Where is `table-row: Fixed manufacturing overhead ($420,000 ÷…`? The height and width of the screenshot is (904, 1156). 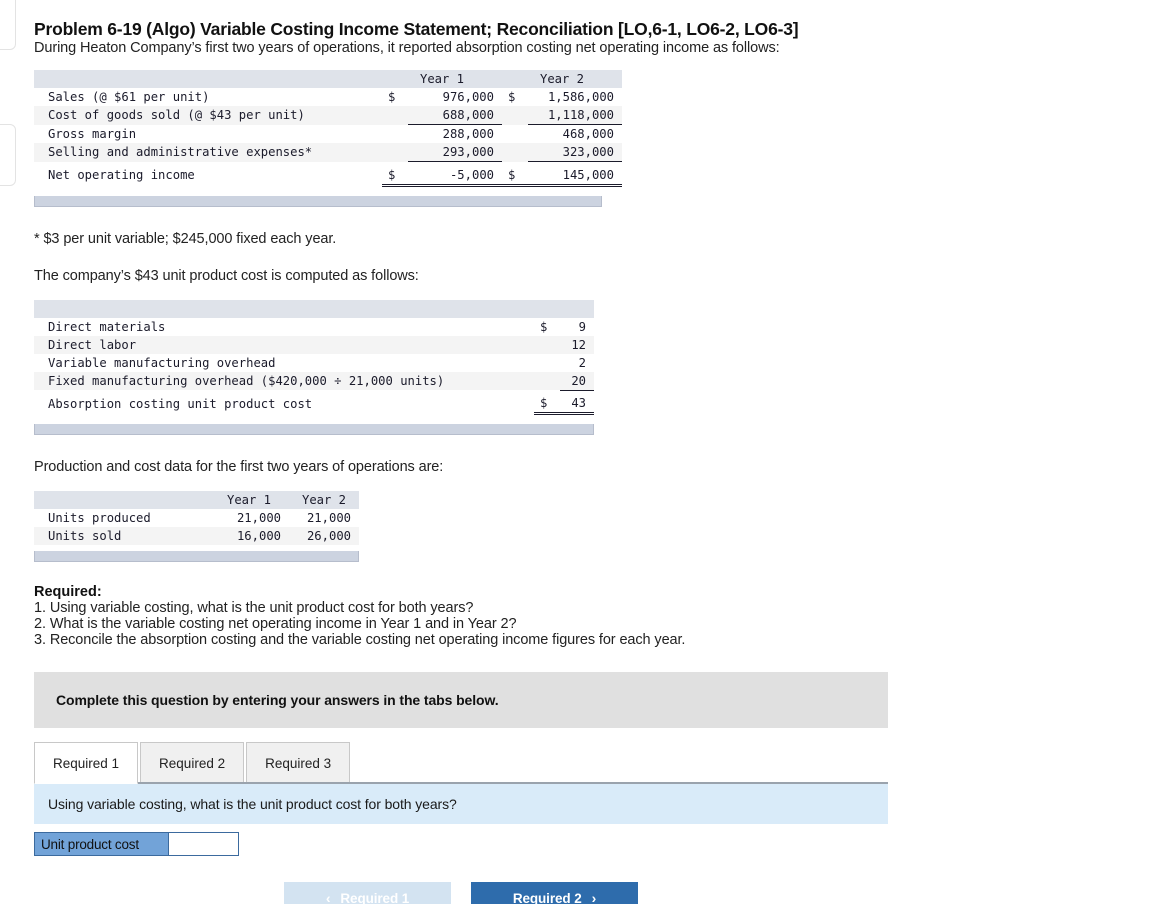 table-row: Fixed manufacturing overhead ($420,000 ÷… is located at coordinates (314, 381).